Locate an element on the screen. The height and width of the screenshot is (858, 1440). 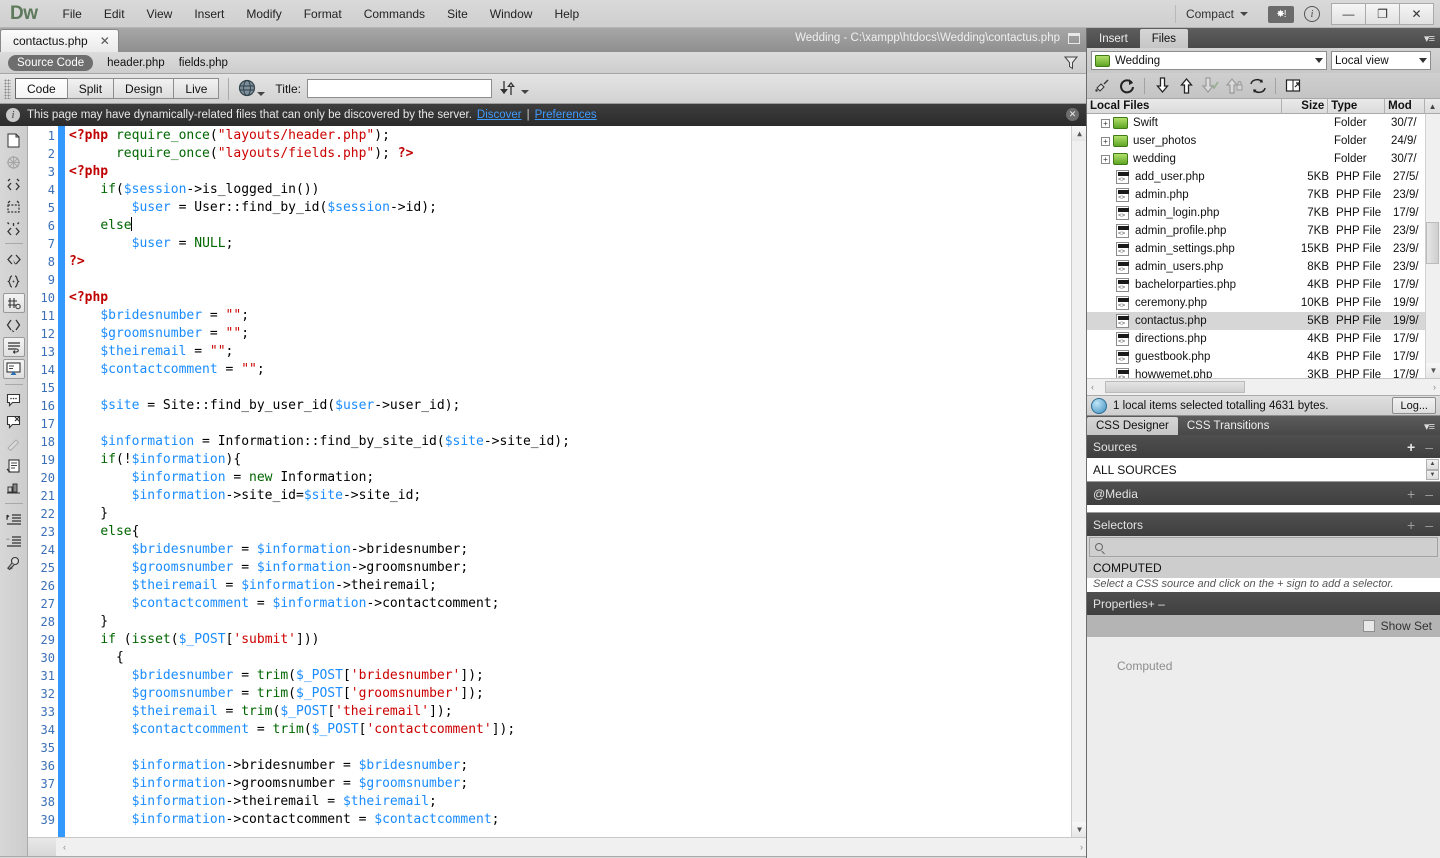
file-list-row: howwemet.php3KBPHP File17/9/ is located at coordinates (1263, 372).